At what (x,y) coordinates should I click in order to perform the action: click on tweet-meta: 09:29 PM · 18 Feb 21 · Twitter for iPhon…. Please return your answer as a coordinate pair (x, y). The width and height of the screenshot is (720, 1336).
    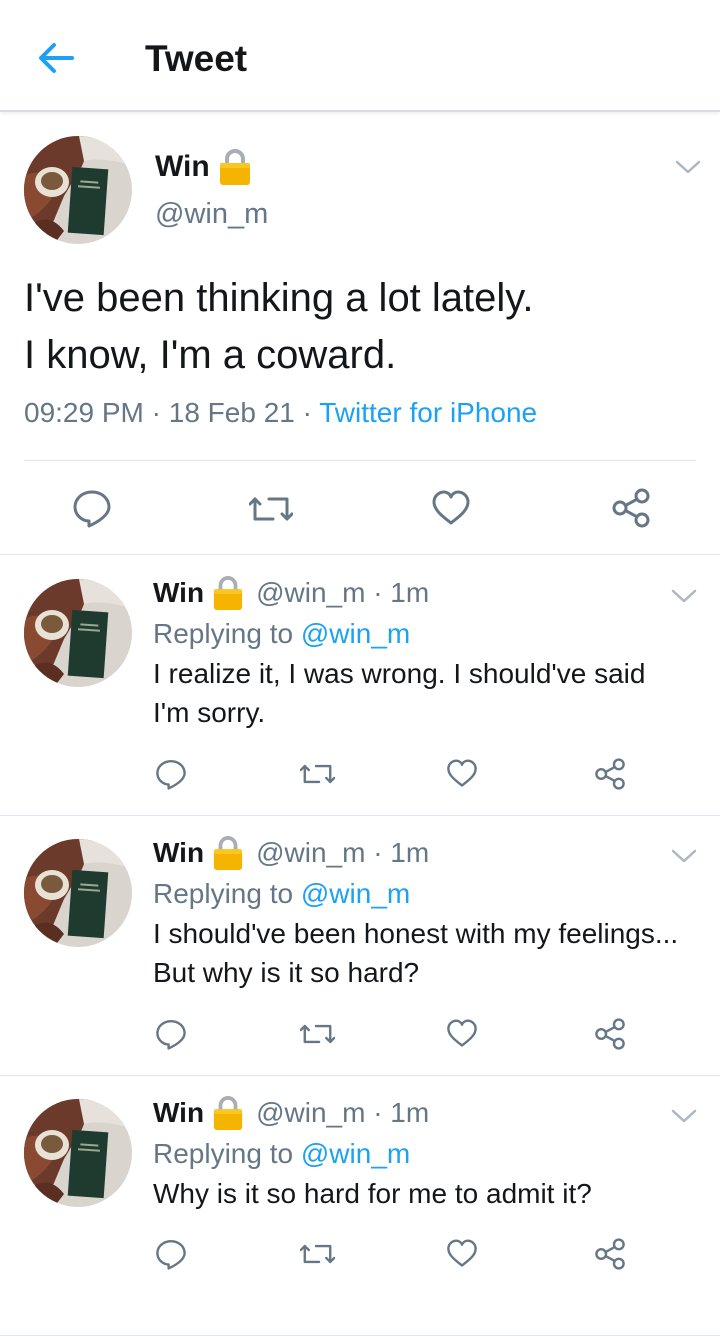
    Looking at the image, I should click on (280, 413).